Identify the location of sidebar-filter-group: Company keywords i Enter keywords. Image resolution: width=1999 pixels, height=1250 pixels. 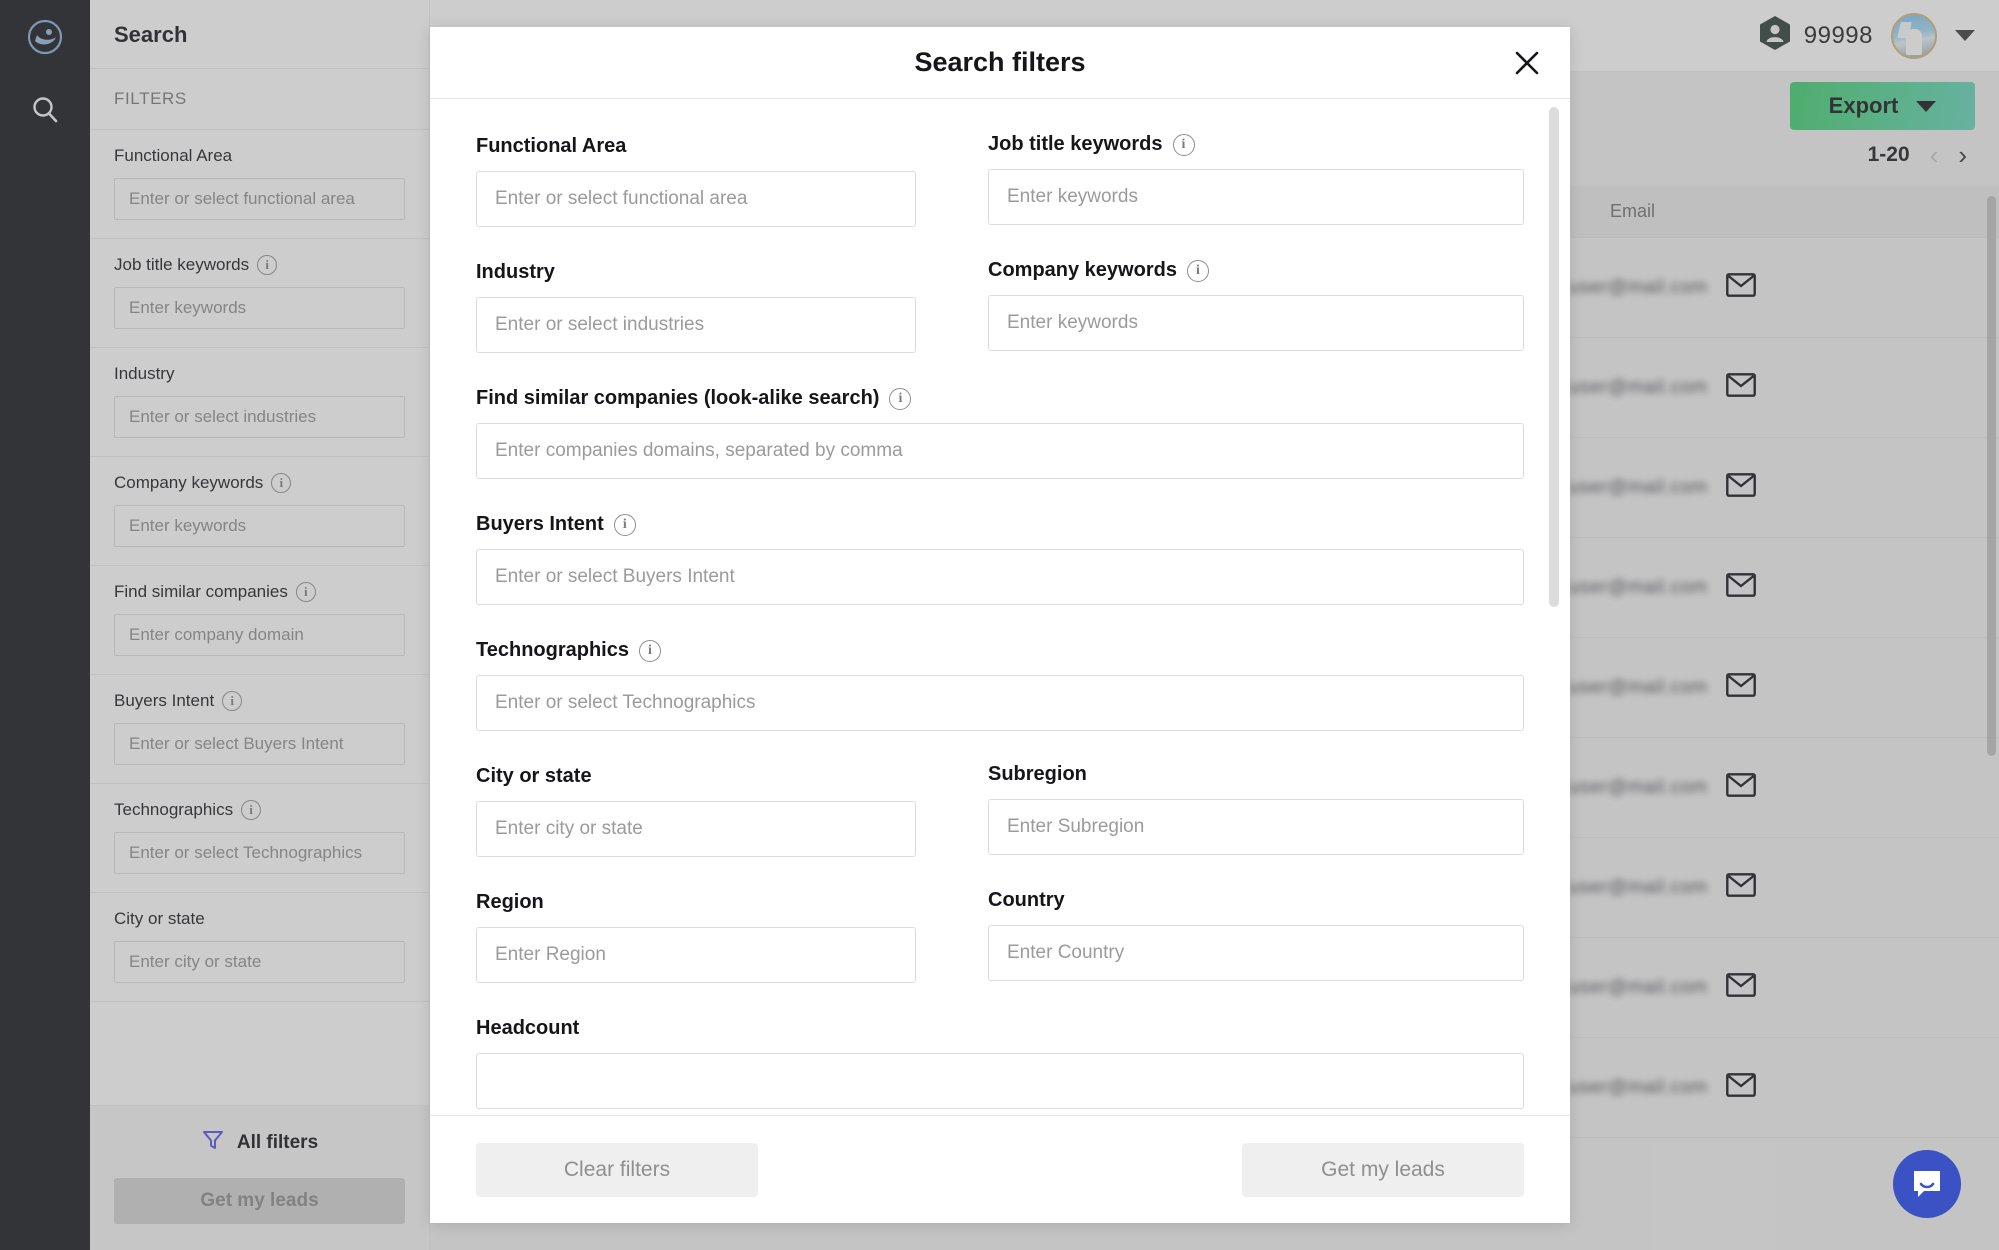
(259, 511).